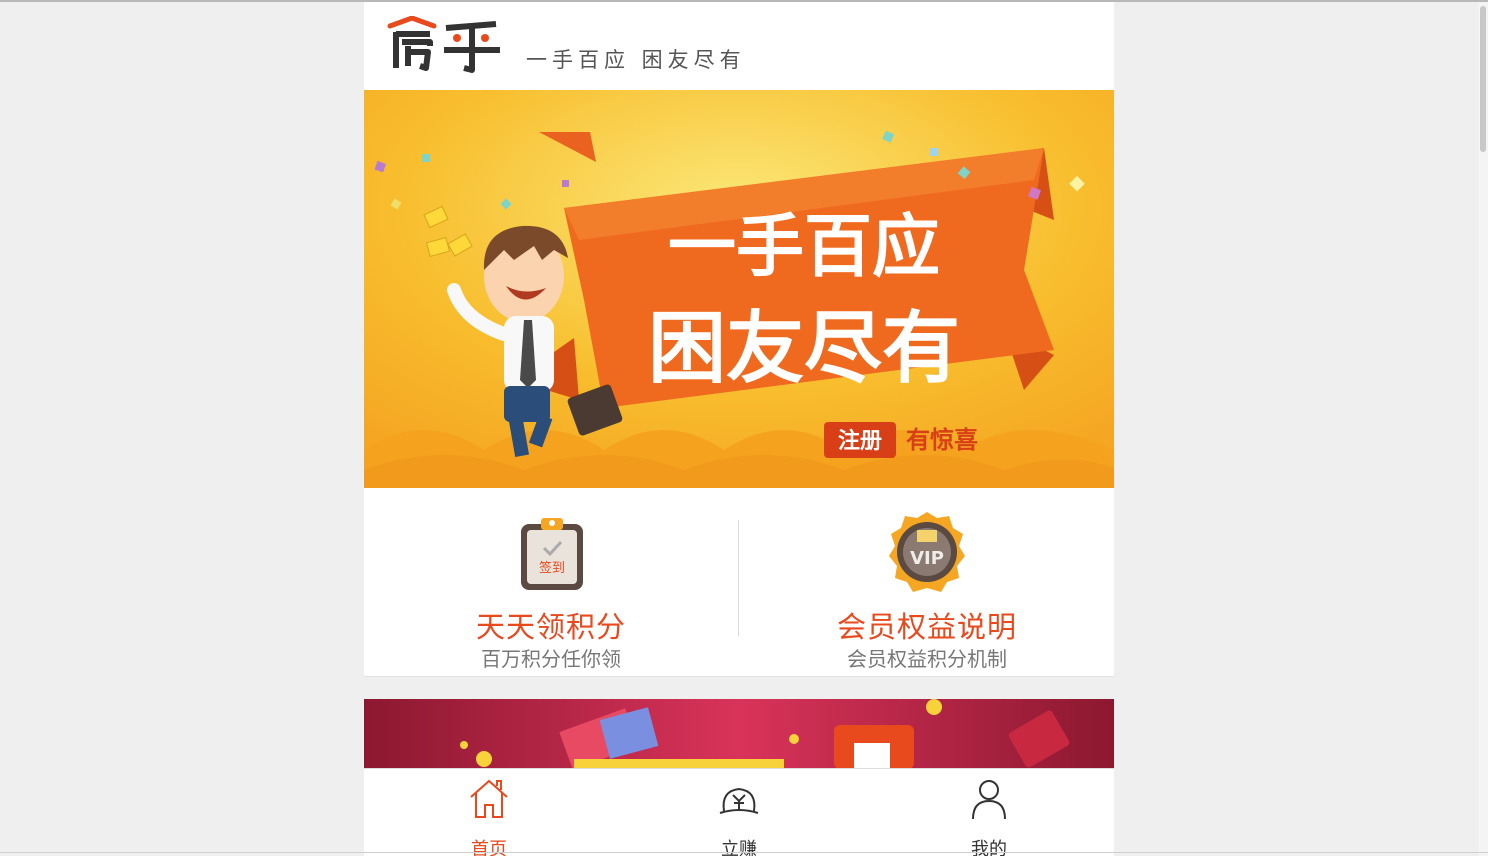  I want to click on vip-badge-icon: VIP, so click(927, 552).